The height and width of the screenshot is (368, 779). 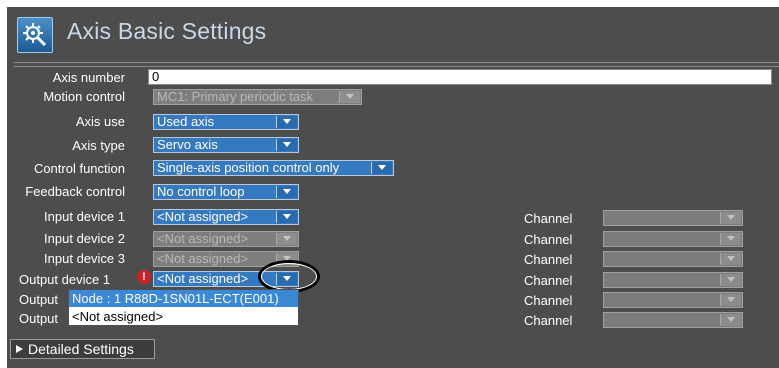 What do you see at coordinates (65, 279) in the screenshot?
I see `output-device-1-label: Output device 1` at bounding box center [65, 279].